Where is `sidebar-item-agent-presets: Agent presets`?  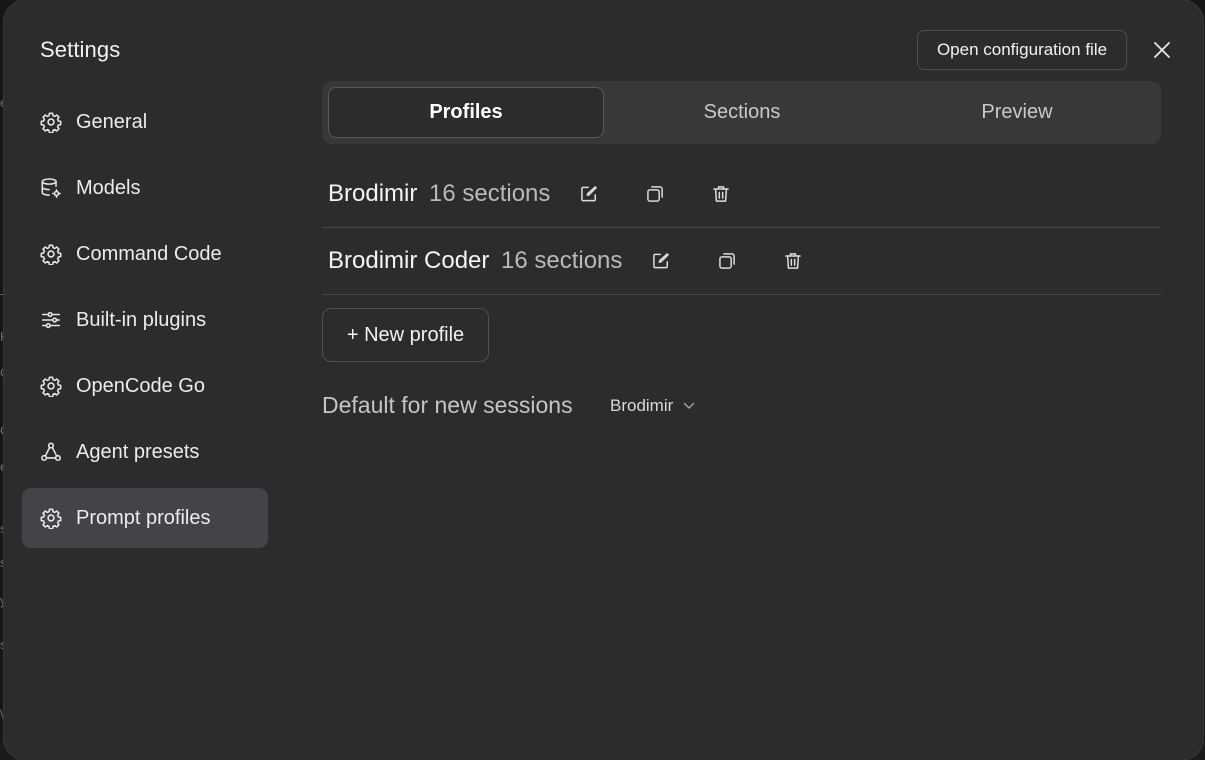 sidebar-item-agent-presets: Agent presets is located at coordinates (145, 452).